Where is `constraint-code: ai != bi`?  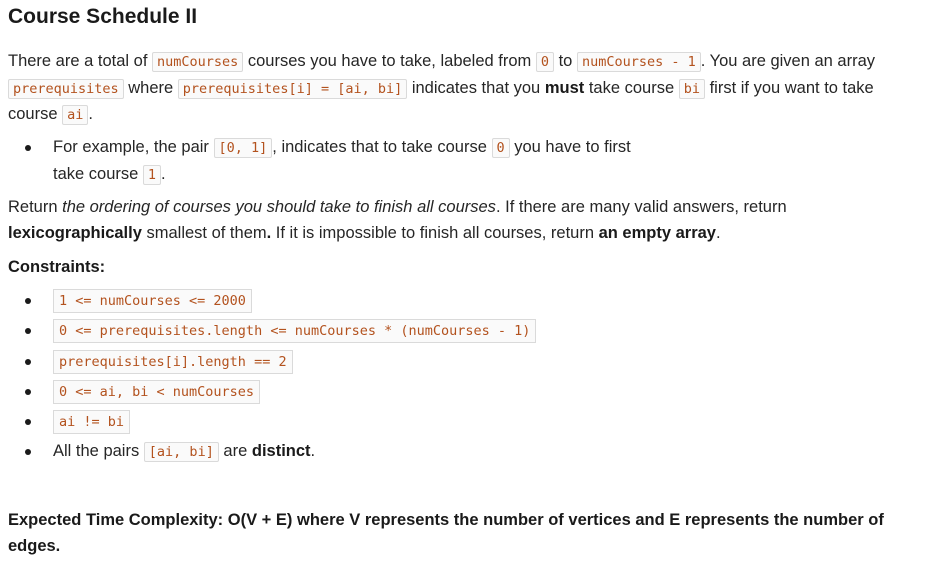
constraint-code: ai != bi is located at coordinates (92, 422).